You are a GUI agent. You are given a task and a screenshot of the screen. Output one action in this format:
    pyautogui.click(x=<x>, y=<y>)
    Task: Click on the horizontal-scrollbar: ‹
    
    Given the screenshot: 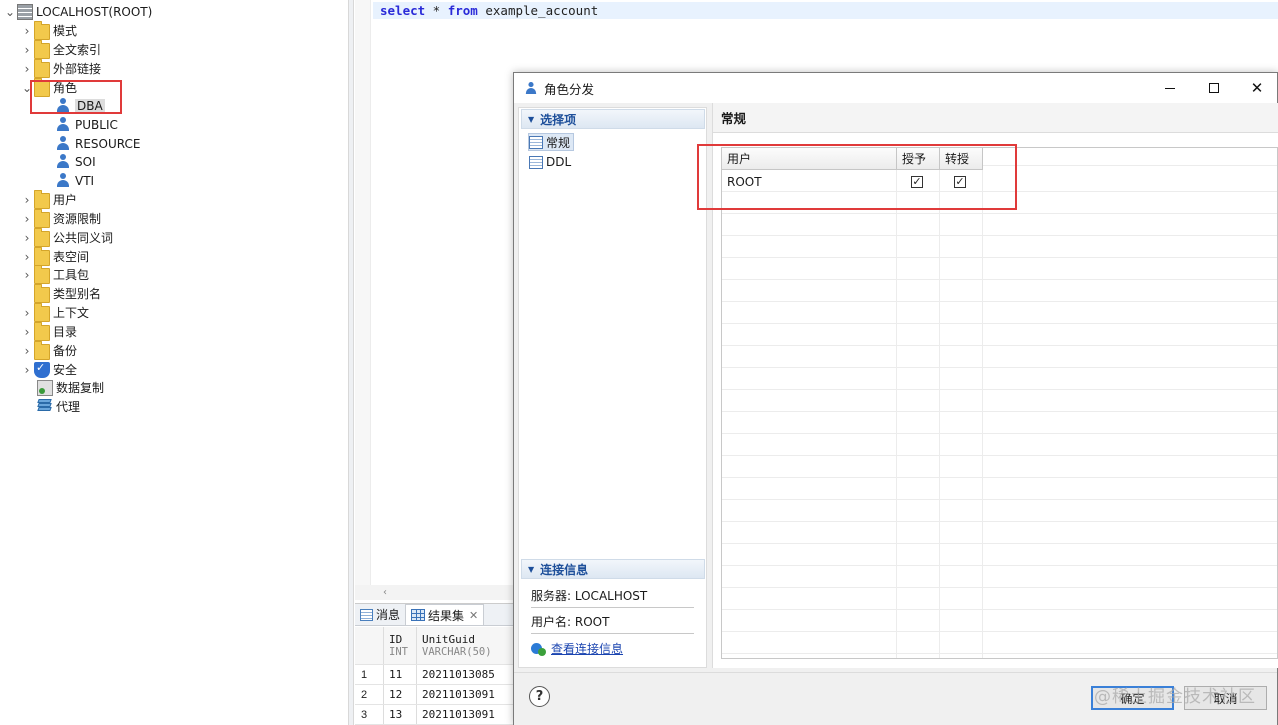 What is the action you would take?
    pyautogui.click(x=435, y=592)
    